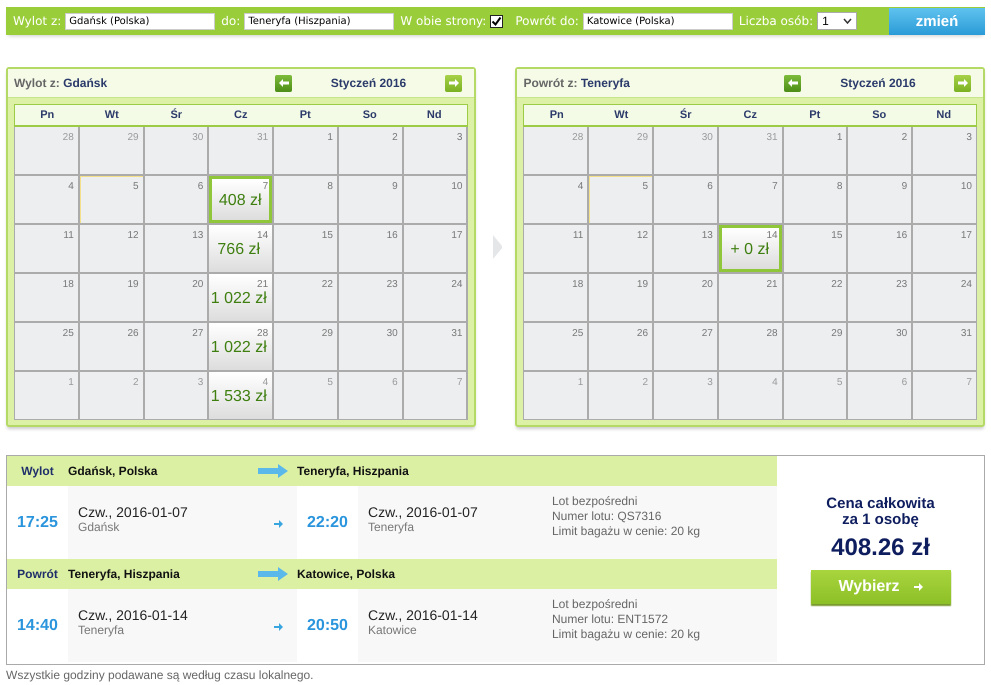  I want to click on price-day-cell: 4 1 533 zł, so click(240, 395).